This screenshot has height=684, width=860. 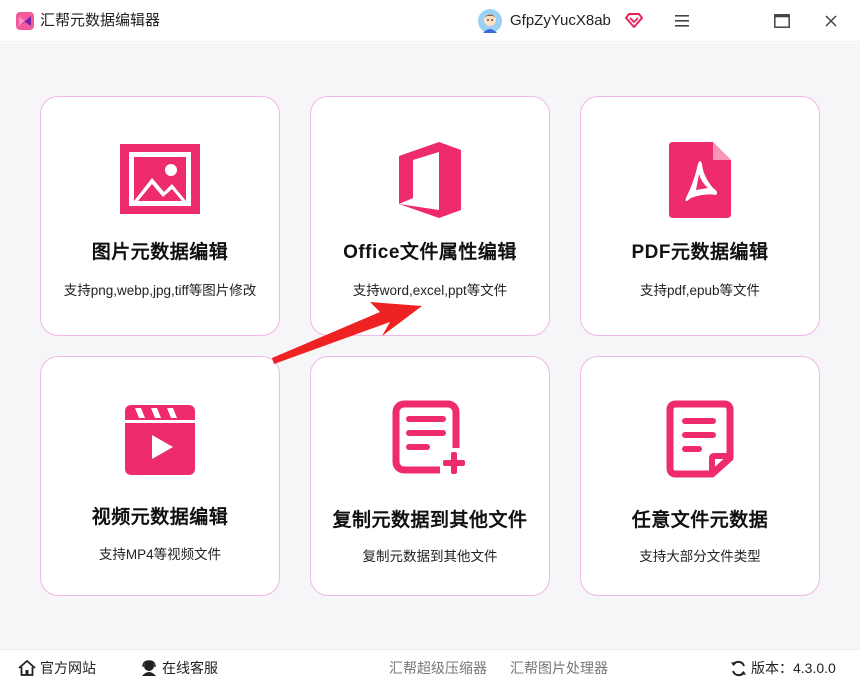 I want to click on image-processor-link-label: 汇帮图片处理器, so click(x=559, y=668).